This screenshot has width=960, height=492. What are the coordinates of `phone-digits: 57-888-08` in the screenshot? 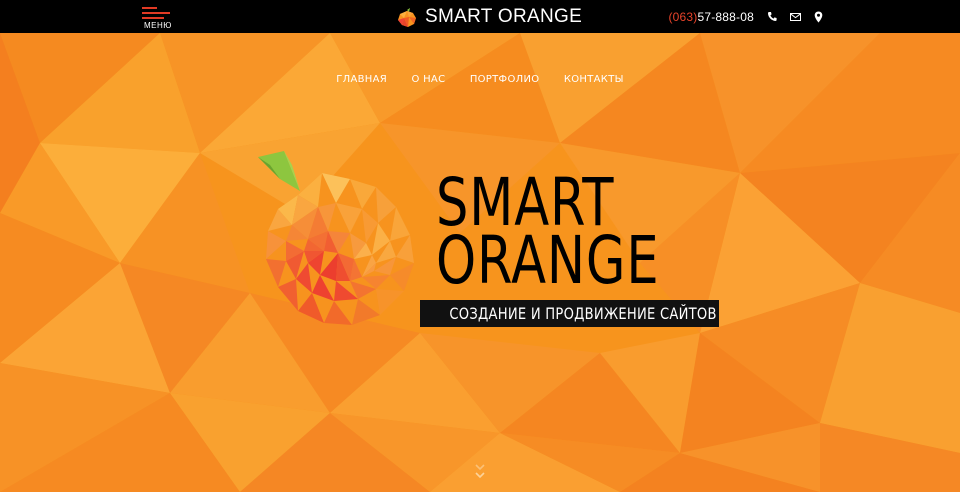 It's located at (725, 16).